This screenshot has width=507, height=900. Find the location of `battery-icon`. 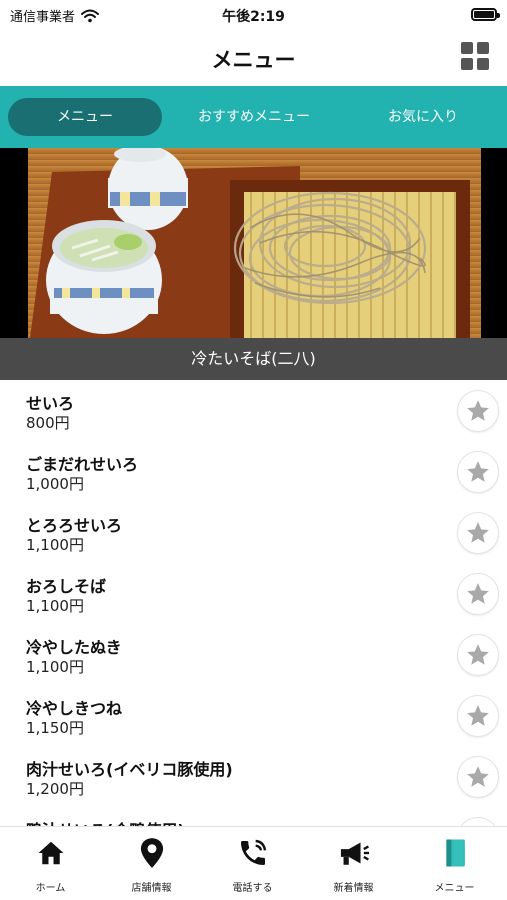

battery-icon is located at coordinates (485, 14).